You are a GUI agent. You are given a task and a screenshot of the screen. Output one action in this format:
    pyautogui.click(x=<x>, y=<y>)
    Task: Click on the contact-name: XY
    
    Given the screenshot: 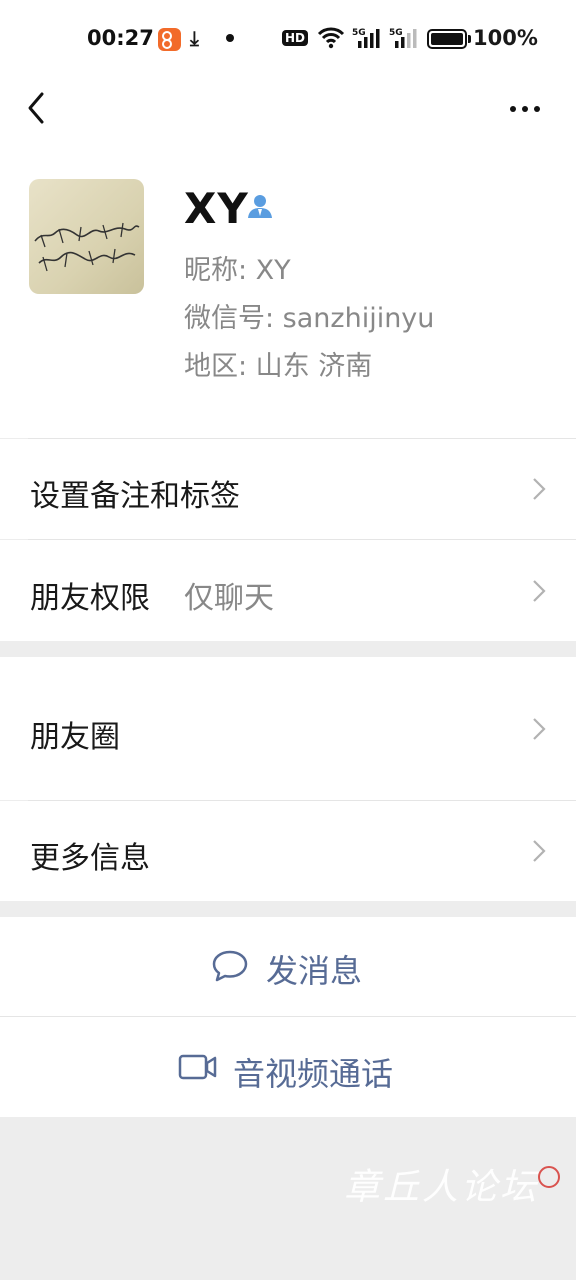 What is the action you would take?
    pyautogui.click(x=216, y=208)
    